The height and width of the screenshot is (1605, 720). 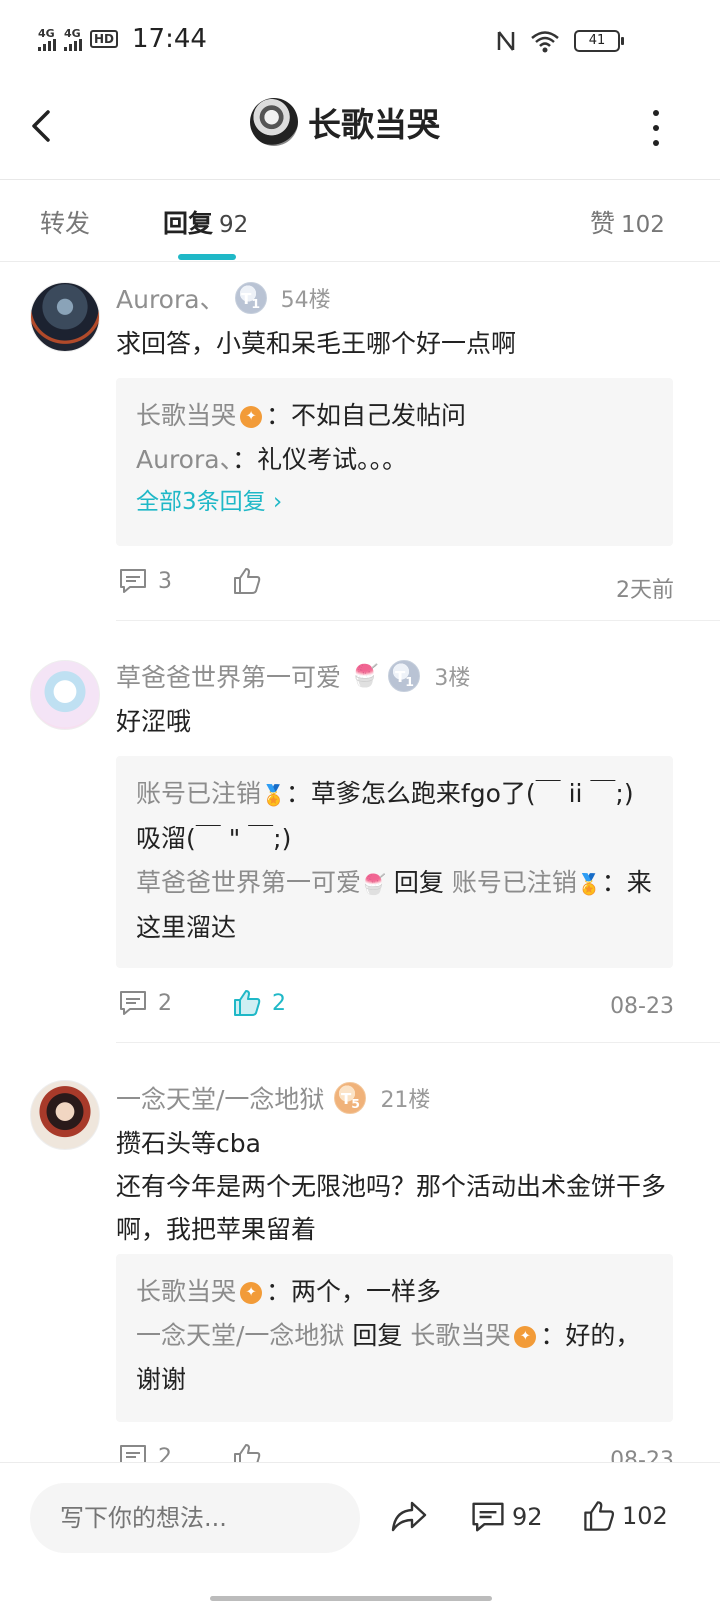 What do you see at coordinates (405, 1100) in the screenshot?
I see `floor-number: 21楼` at bounding box center [405, 1100].